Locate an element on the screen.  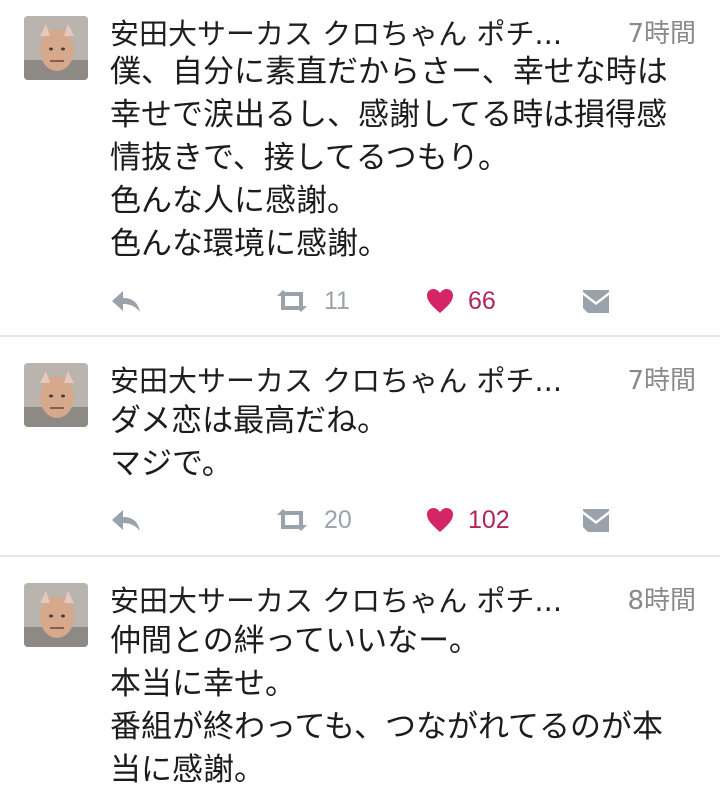
like-count: 102 is located at coordinates (489, 519).